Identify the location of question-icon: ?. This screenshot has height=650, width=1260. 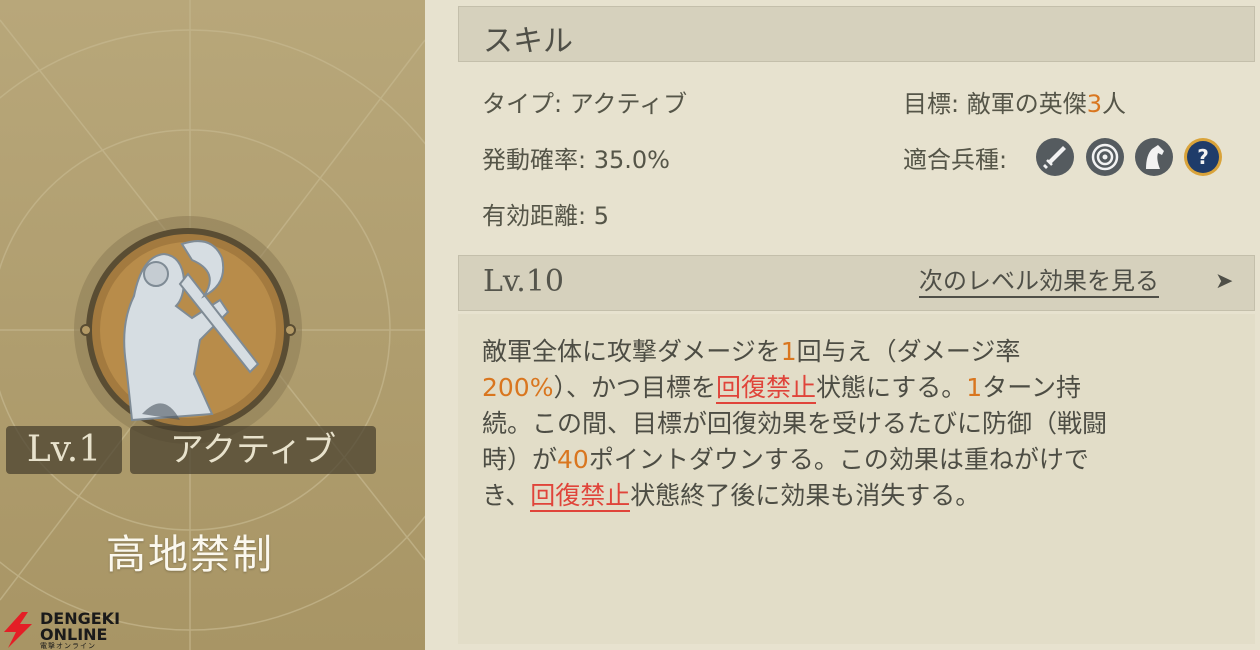
(1203, 157).